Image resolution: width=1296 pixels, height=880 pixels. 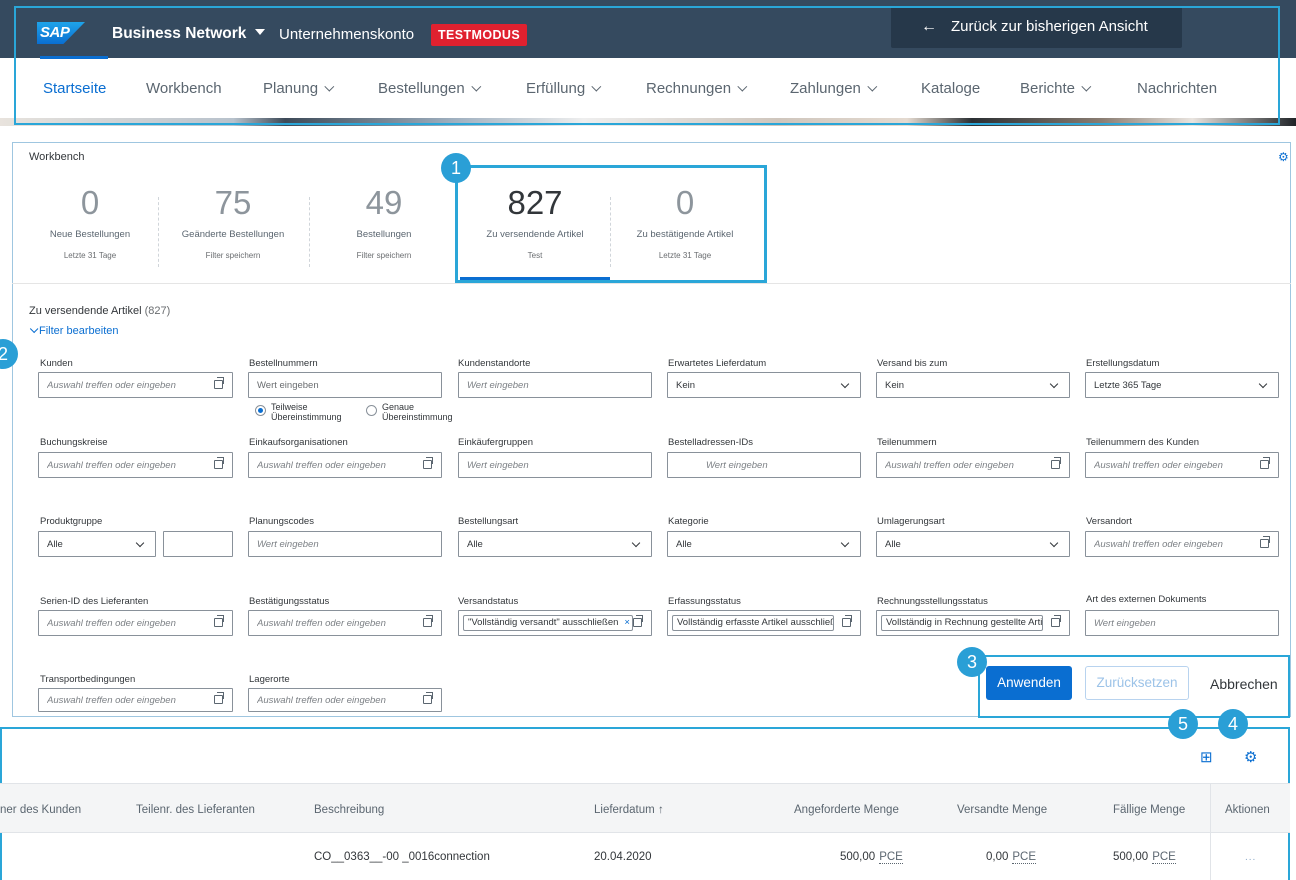 I want to click on cell-angefordert: 500,00 PCE, so click(x=871, y=857).